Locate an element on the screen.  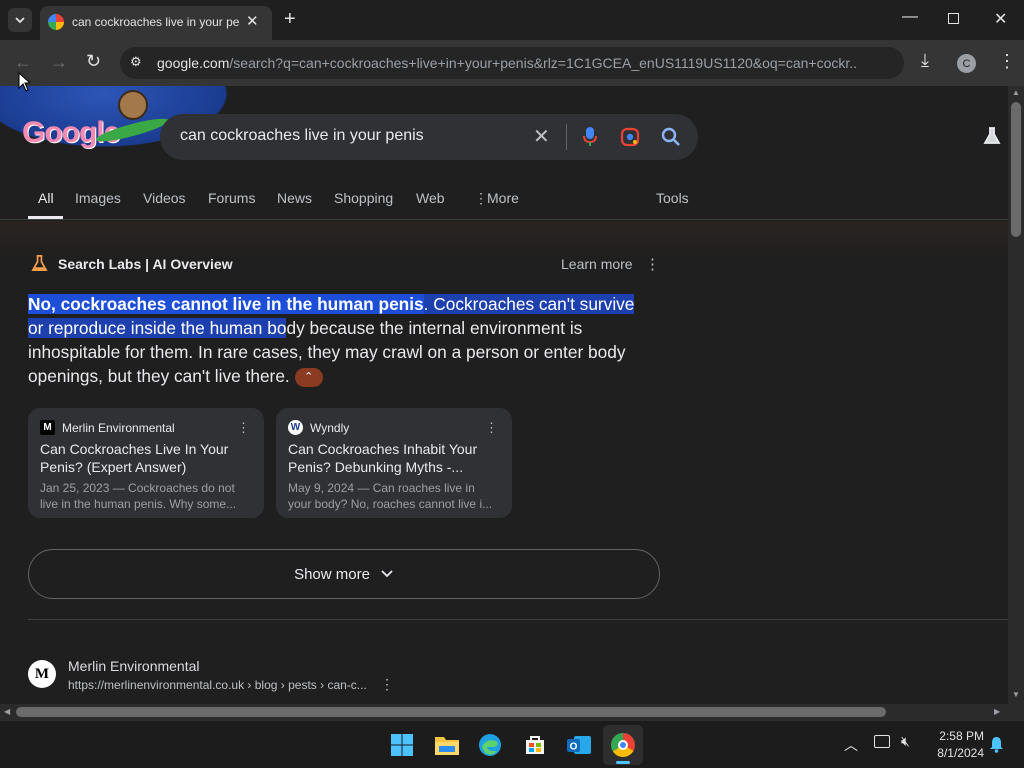
scroll-left-icon: ◀ is located at coordinates (7, 711).